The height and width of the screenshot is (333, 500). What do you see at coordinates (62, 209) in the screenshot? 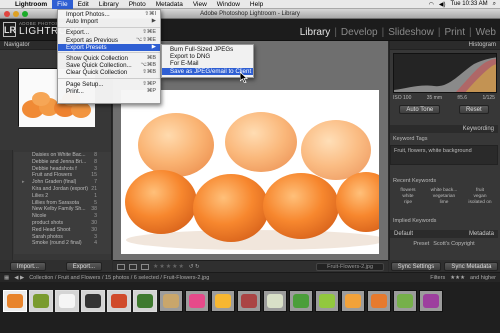
I see `folder-item: New Kelby Family Sh... 38` at bounding box center [62, 209].